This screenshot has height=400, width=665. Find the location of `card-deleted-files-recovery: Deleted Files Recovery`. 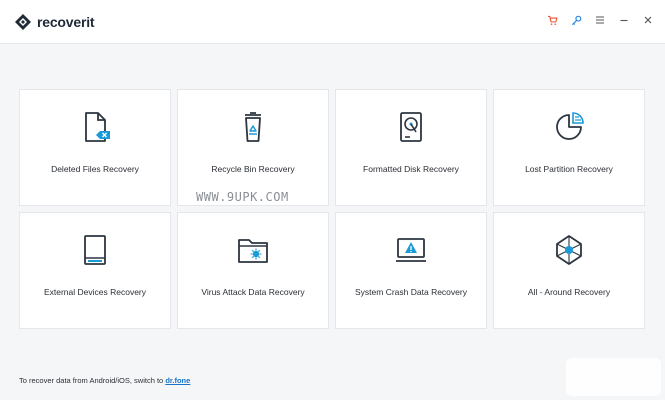

card-deleted-files-recovery: Deleted Files Recovery is located at coordinates (95, 147).